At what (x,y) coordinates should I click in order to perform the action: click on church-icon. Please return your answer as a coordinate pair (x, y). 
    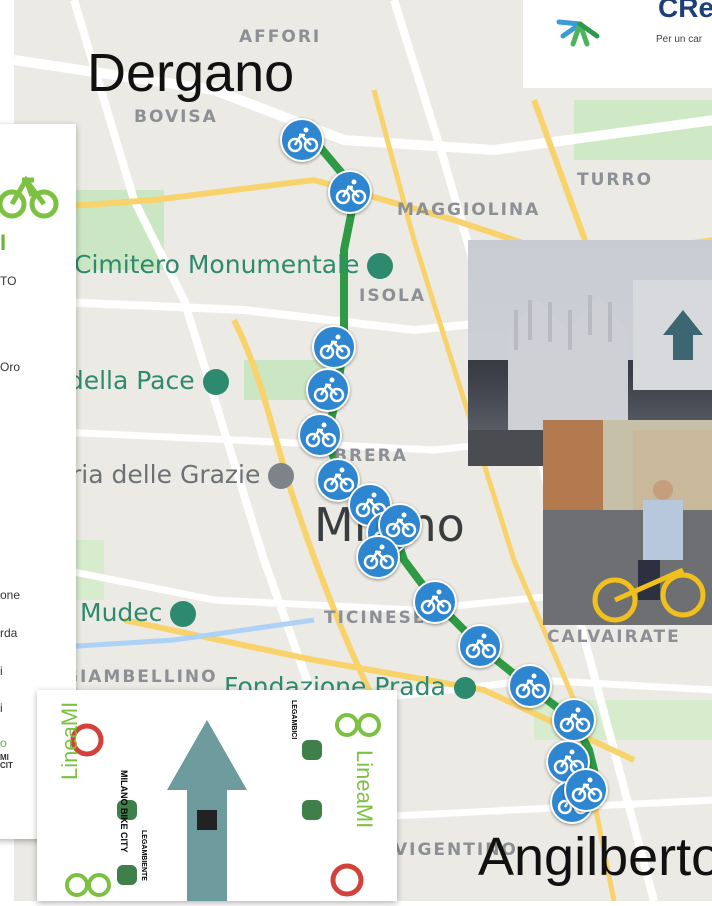
    Looking at the image, I should click on (281, 476).